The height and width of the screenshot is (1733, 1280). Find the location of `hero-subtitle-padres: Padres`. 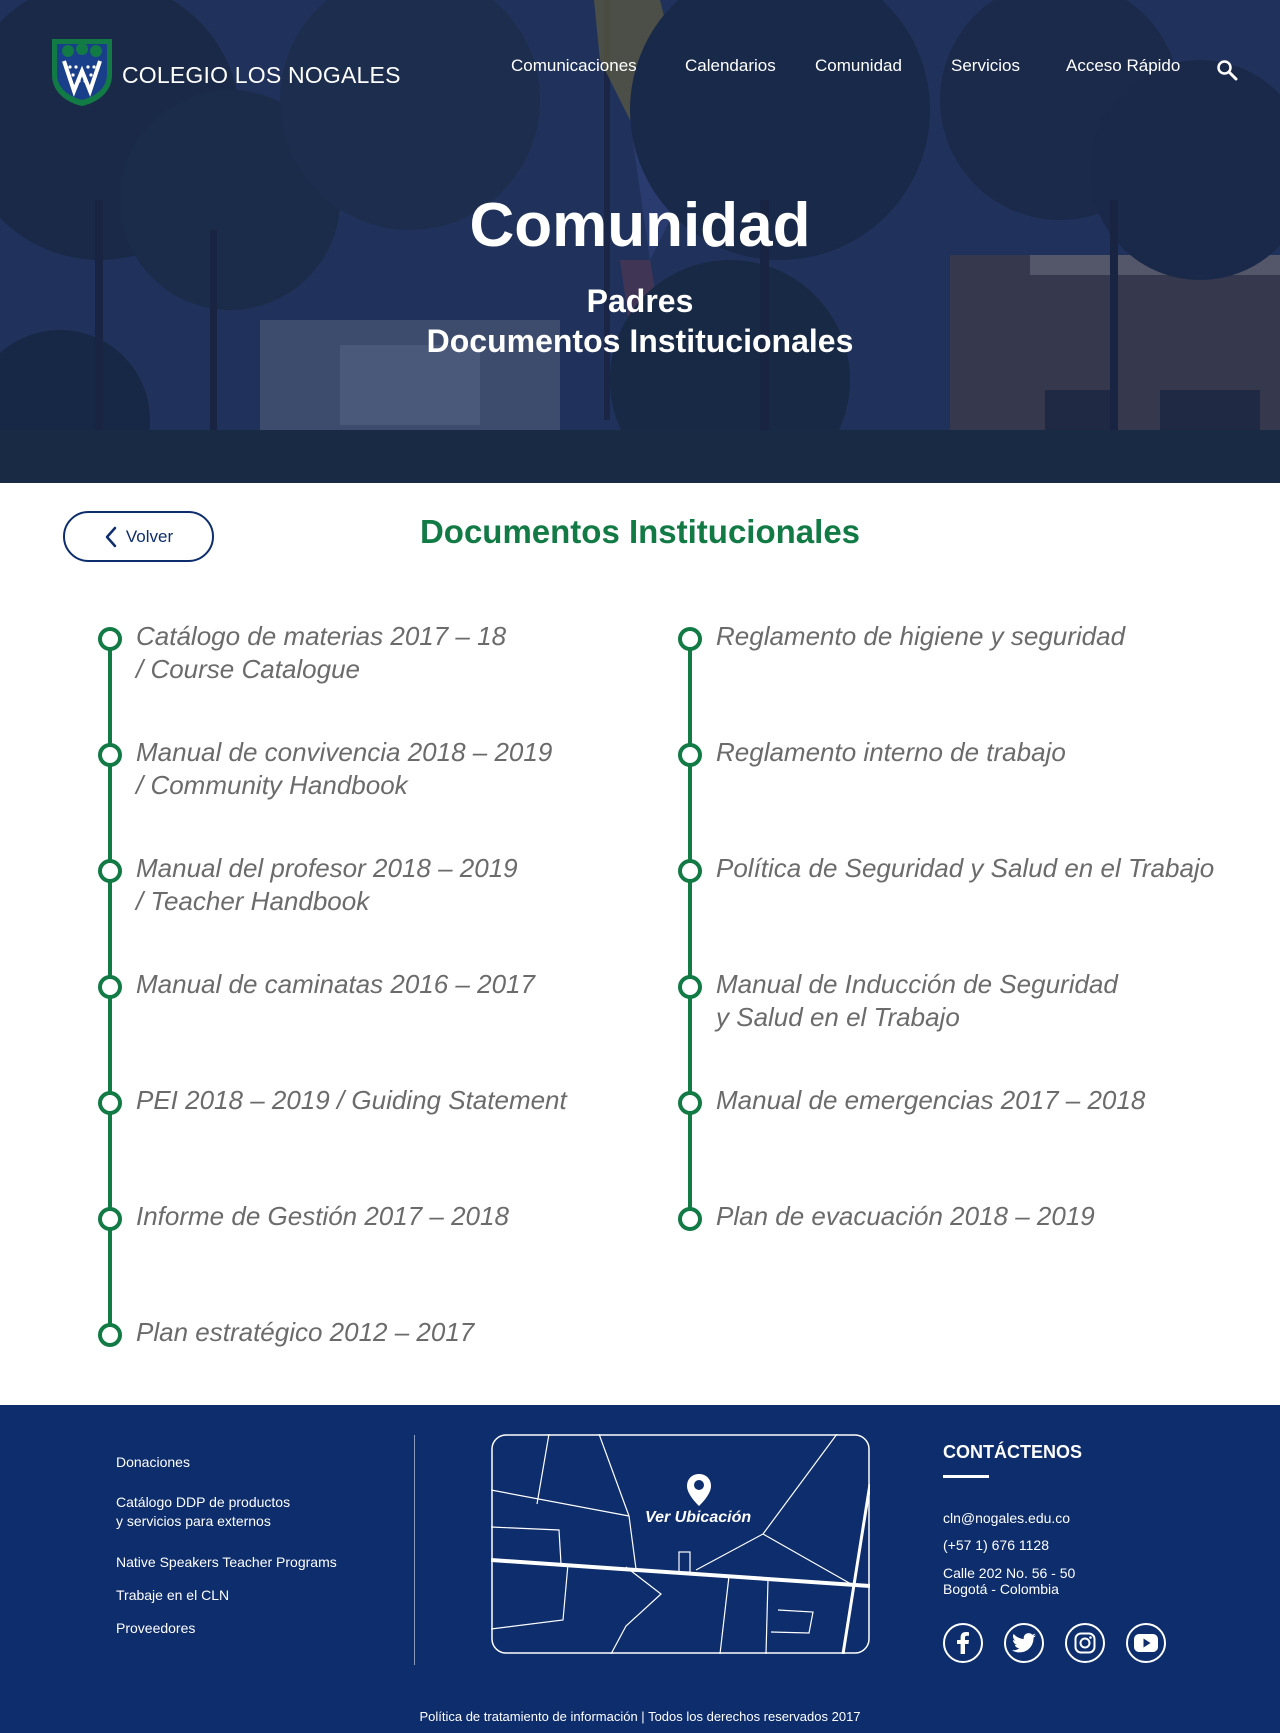

hero-subtitle-padres: Padres is located at coordinates (640, 301).